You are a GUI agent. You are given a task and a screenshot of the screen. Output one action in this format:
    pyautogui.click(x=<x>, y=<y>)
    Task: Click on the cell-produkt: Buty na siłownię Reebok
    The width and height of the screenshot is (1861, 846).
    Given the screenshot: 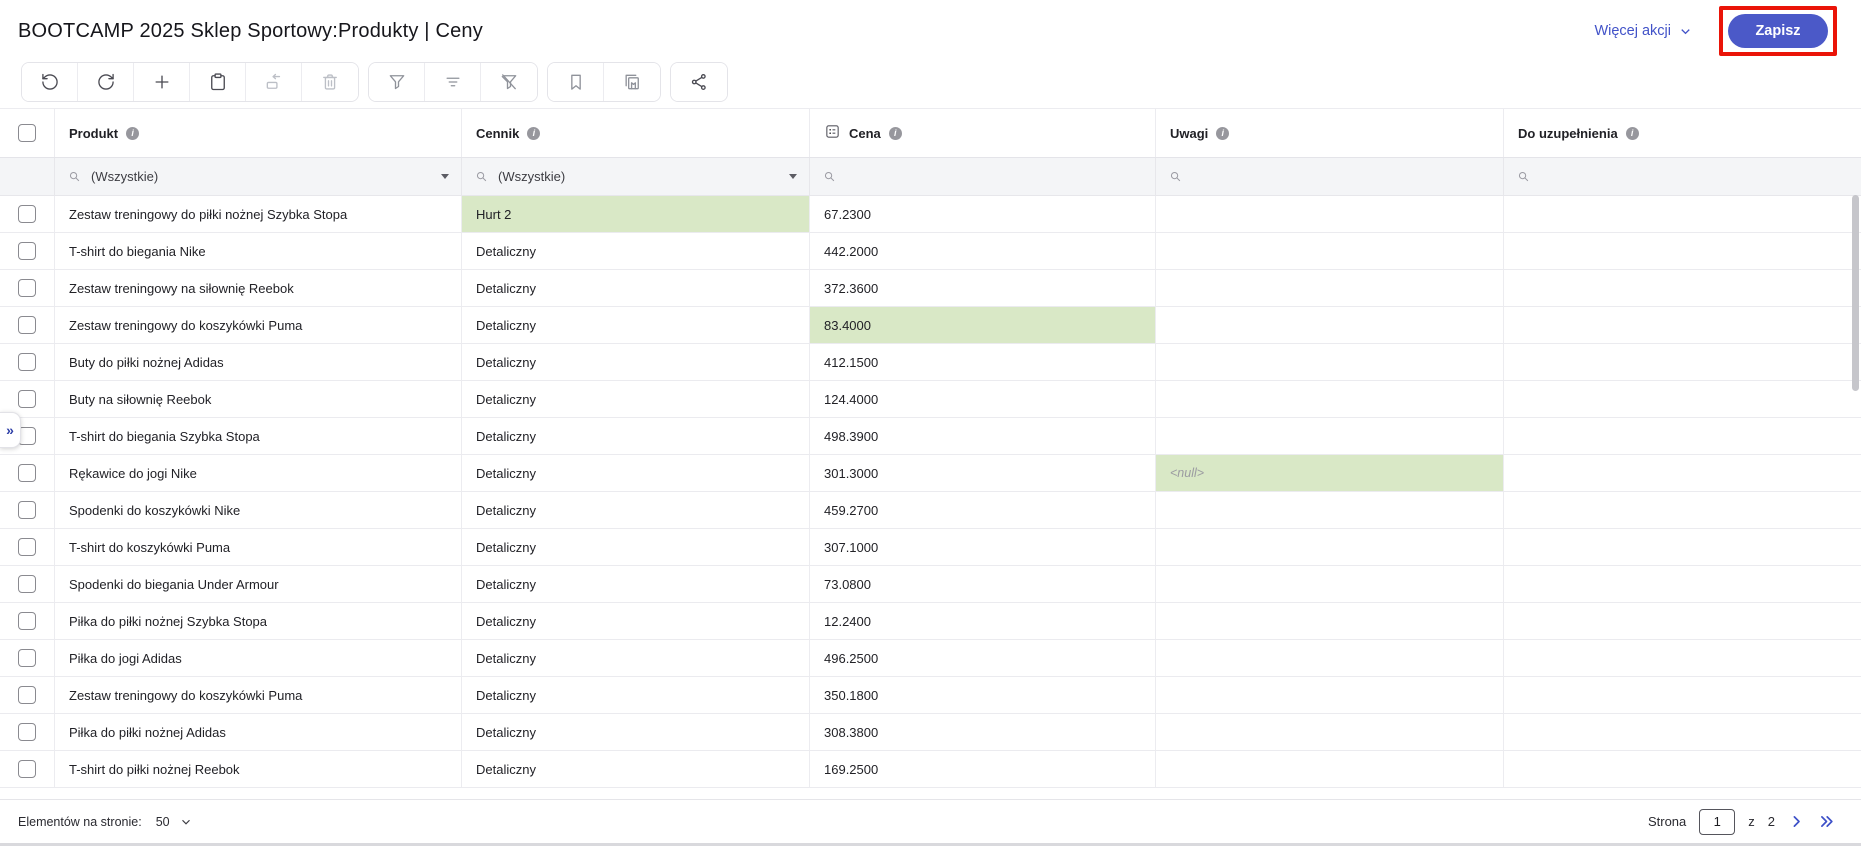 What is the action you would take?
    pyautogui.click(x=258, y=399)
    